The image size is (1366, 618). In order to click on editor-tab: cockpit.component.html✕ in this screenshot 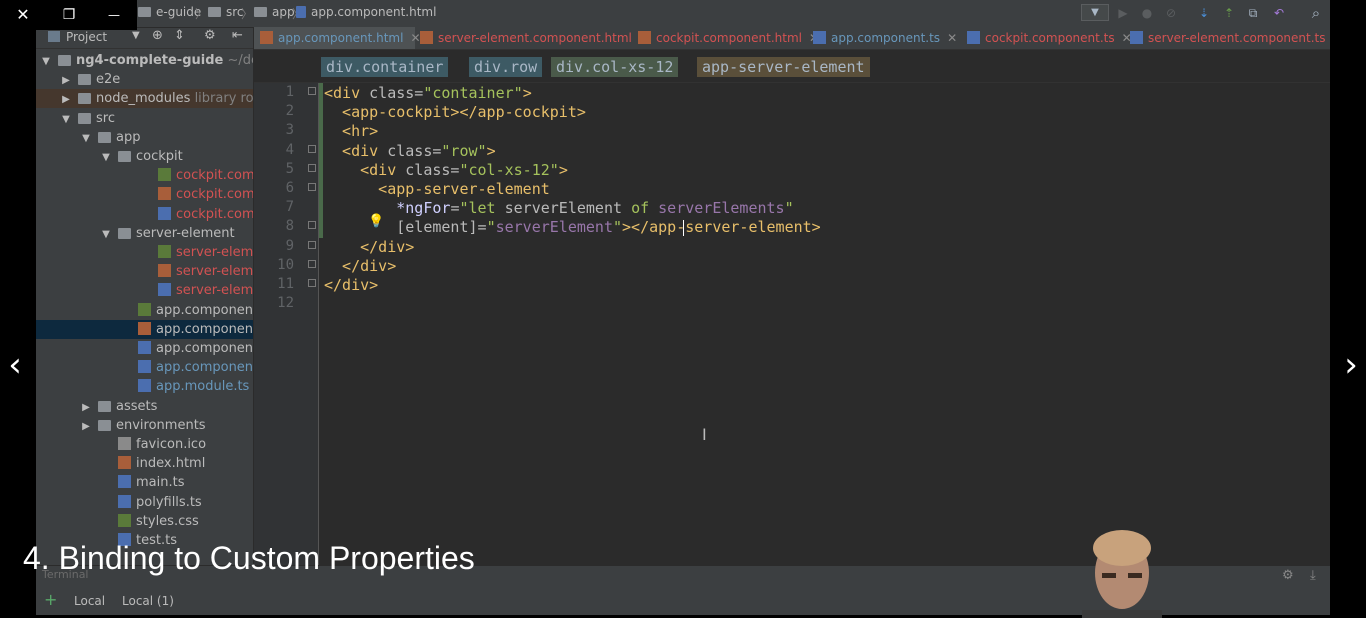, I will do `click(725, 38)`.